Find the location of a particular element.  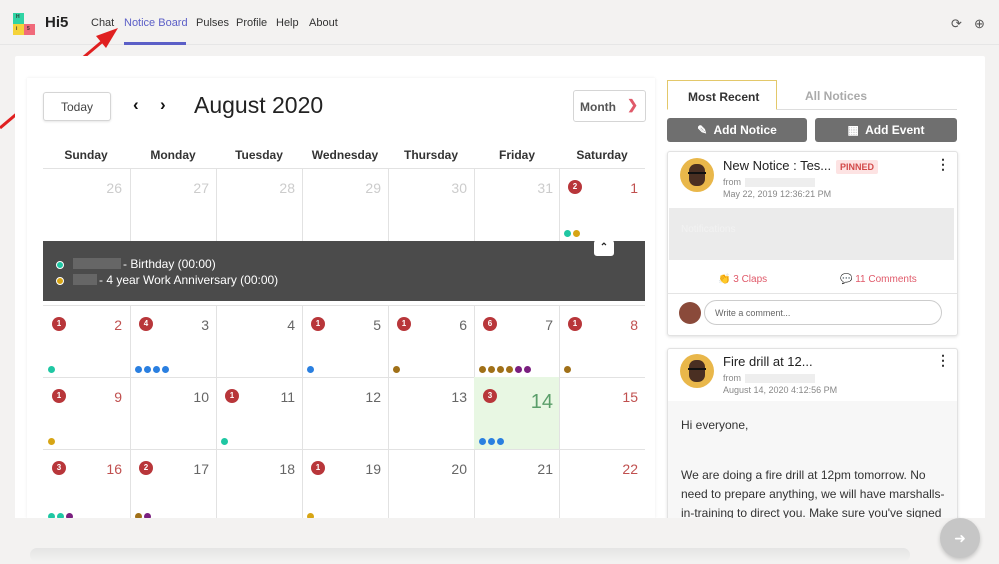

view-select: Month ❯ is located at coordinates (609, 106).